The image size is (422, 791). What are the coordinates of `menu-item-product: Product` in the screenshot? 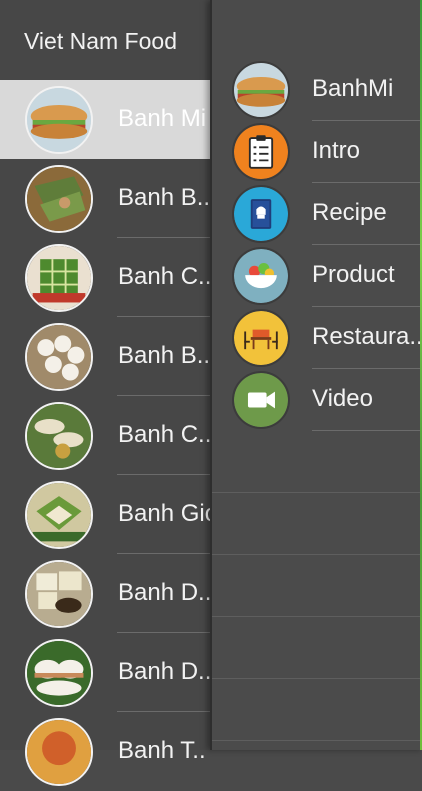 It's located at (316, 276).